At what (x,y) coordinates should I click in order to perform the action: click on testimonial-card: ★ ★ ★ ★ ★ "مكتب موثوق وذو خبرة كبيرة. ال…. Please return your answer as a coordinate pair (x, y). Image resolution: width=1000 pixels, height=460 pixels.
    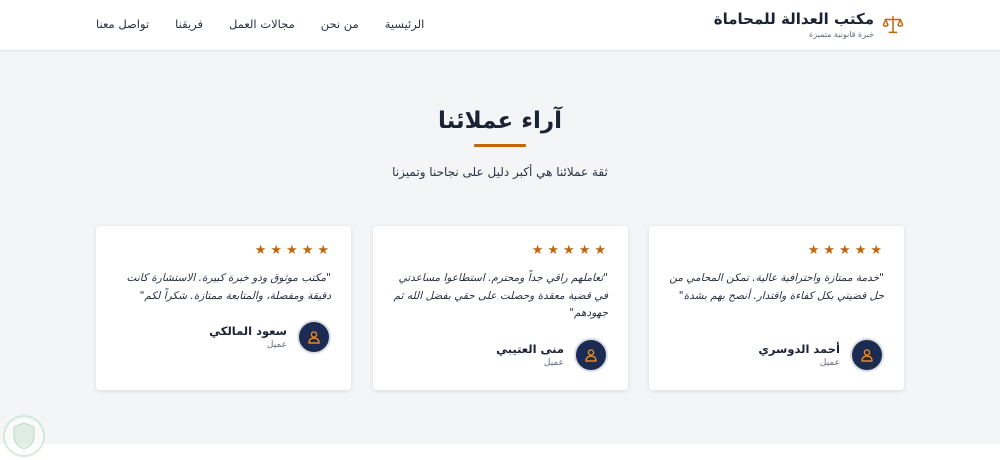
    Looking at the image, I should click on (223, 308).